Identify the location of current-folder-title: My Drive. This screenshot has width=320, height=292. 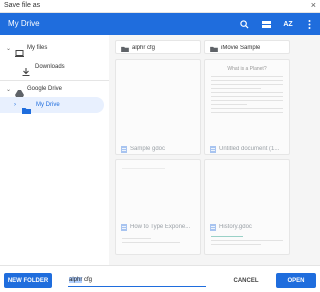
(24, 23).